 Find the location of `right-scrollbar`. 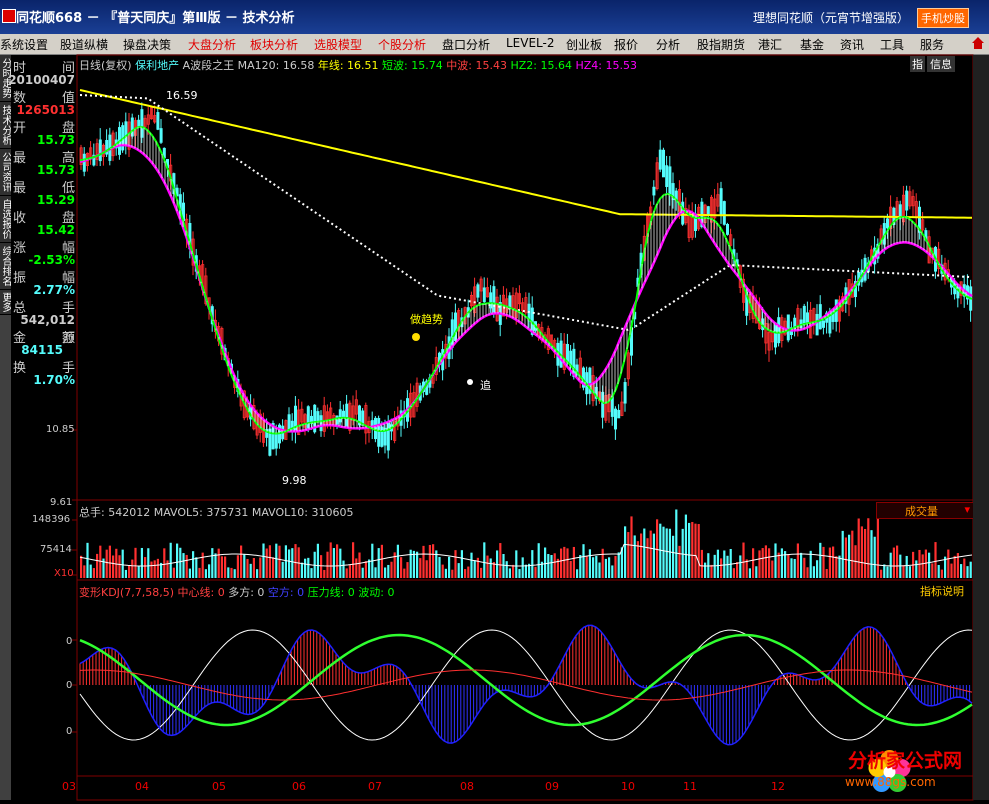

right-scrollbar is located at coordinates (981, 427).